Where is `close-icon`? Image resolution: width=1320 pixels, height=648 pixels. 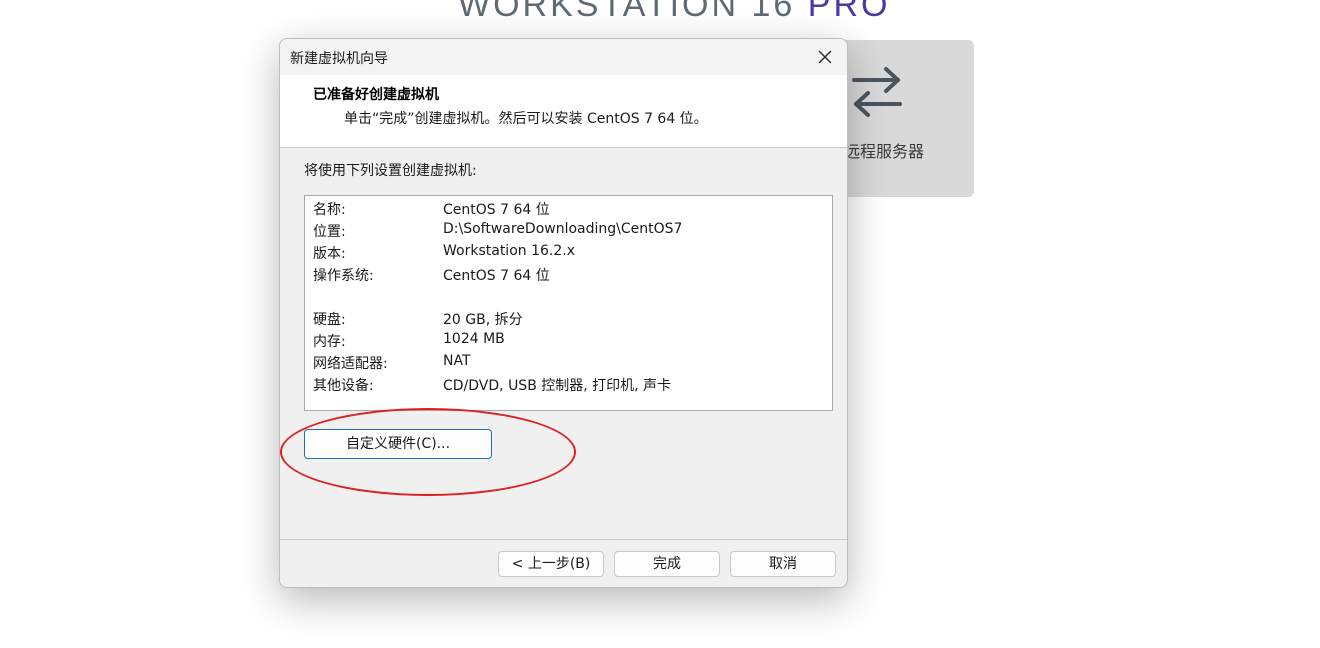
close-icon is located at coordinates (825, 57).